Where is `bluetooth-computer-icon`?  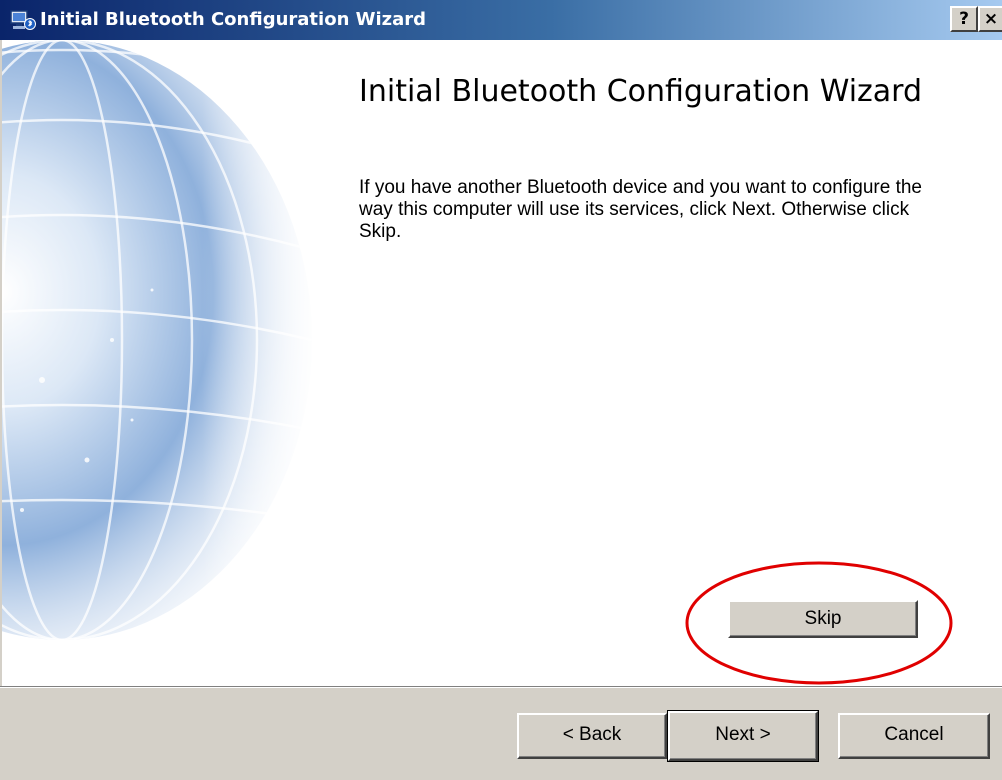 bluetooth-computer-icon is located at coordinates (23, 20).